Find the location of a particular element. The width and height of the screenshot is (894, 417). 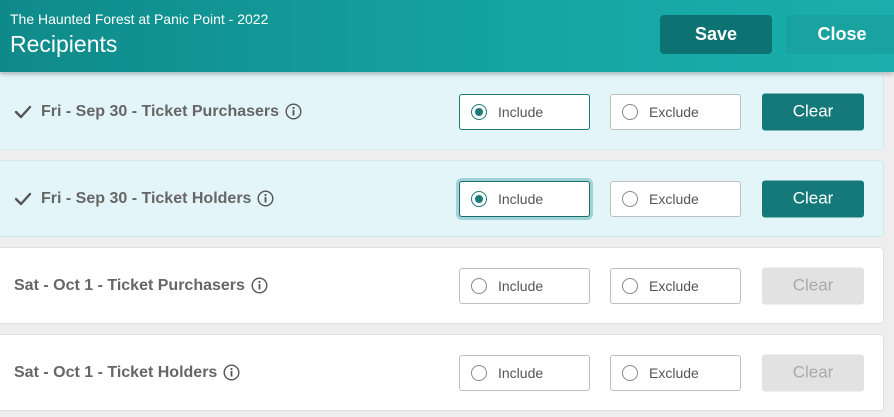

recipient-label: Sat - Oct 1 - Ticket Purchasers is located at coordinates (129, 285).